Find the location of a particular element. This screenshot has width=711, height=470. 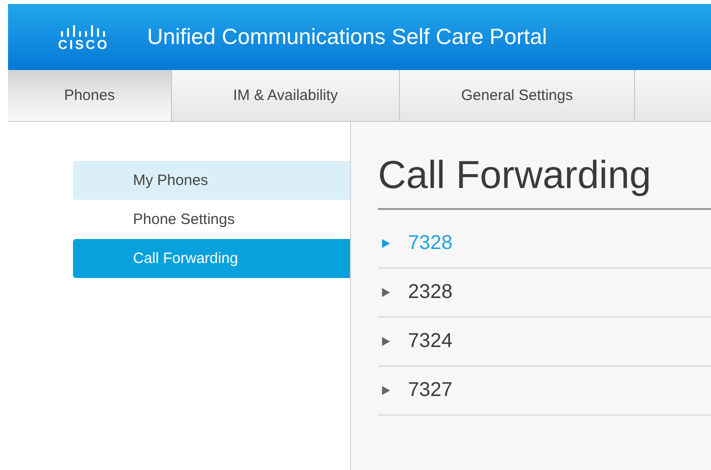

line-row: 7324 is located at coordinates (544, 342).